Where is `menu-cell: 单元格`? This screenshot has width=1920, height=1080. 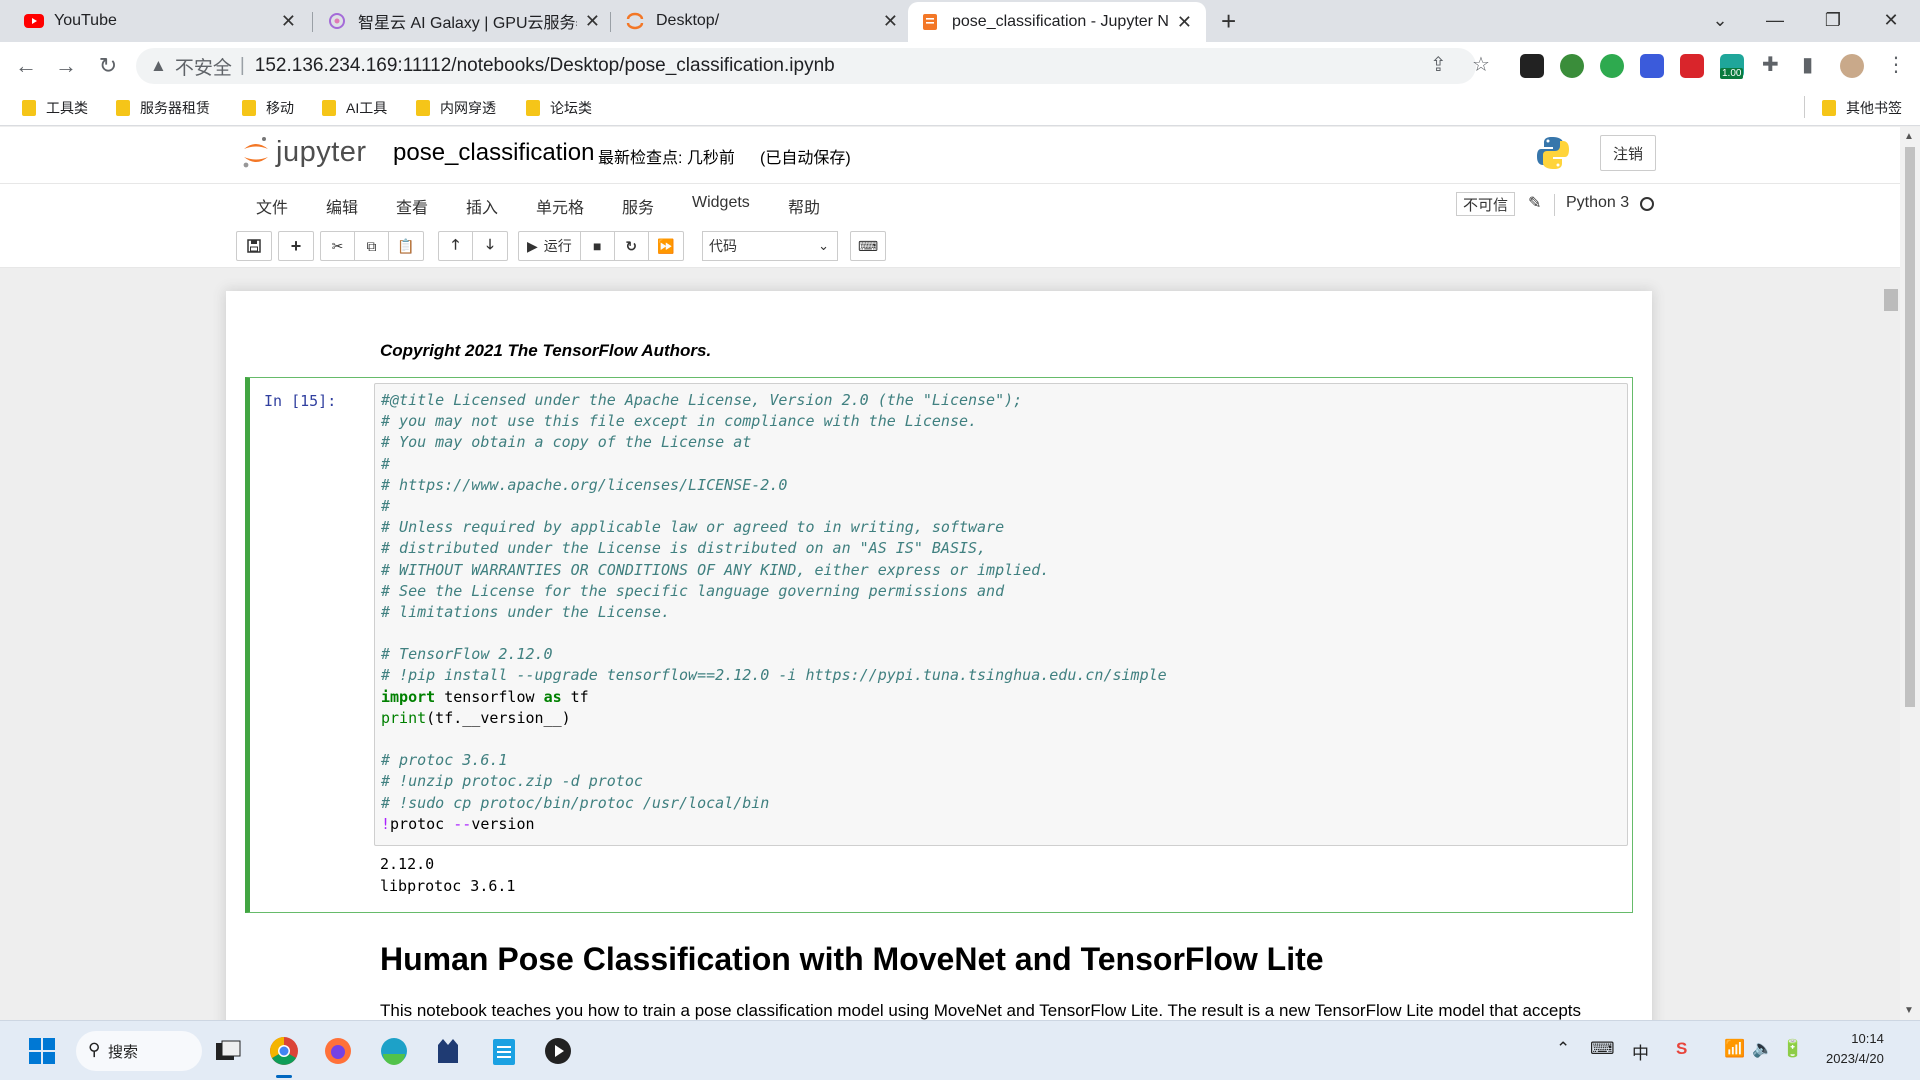 menu-cell: 单元格 is located at coordinates (560, 206).